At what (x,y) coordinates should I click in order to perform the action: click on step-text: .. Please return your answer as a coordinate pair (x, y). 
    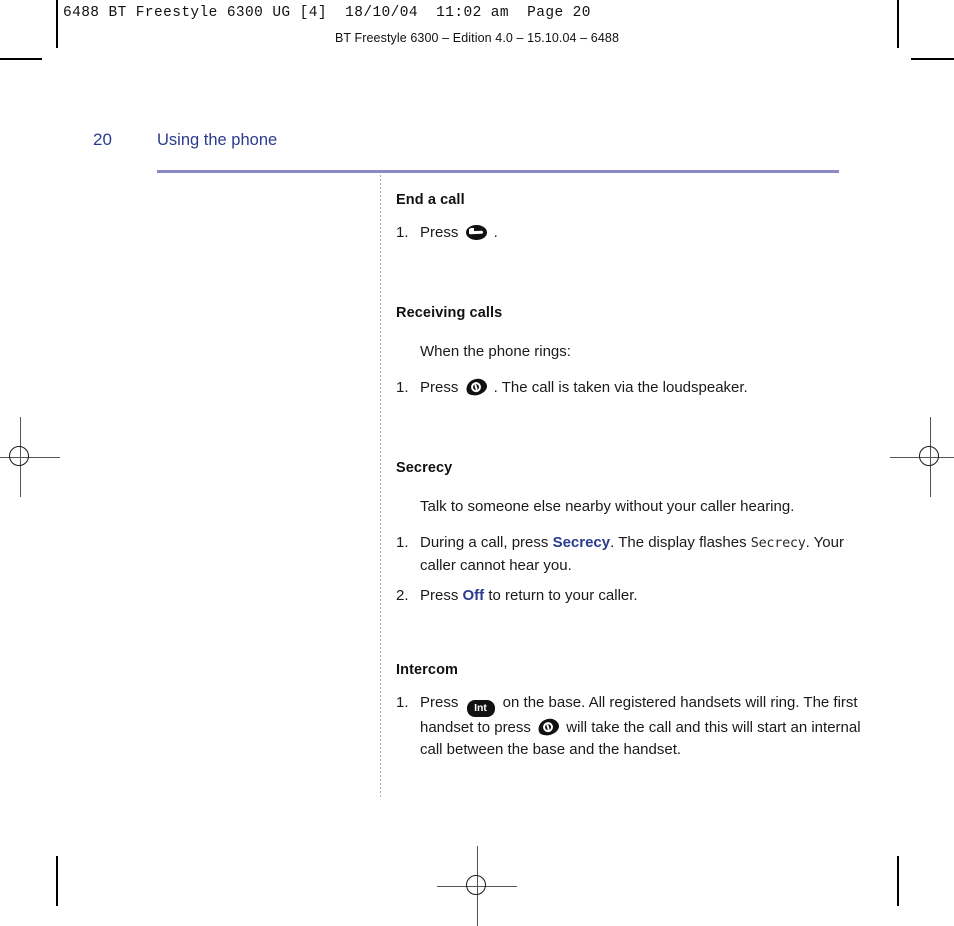
    Looking at the image, I should click on (493, 232).